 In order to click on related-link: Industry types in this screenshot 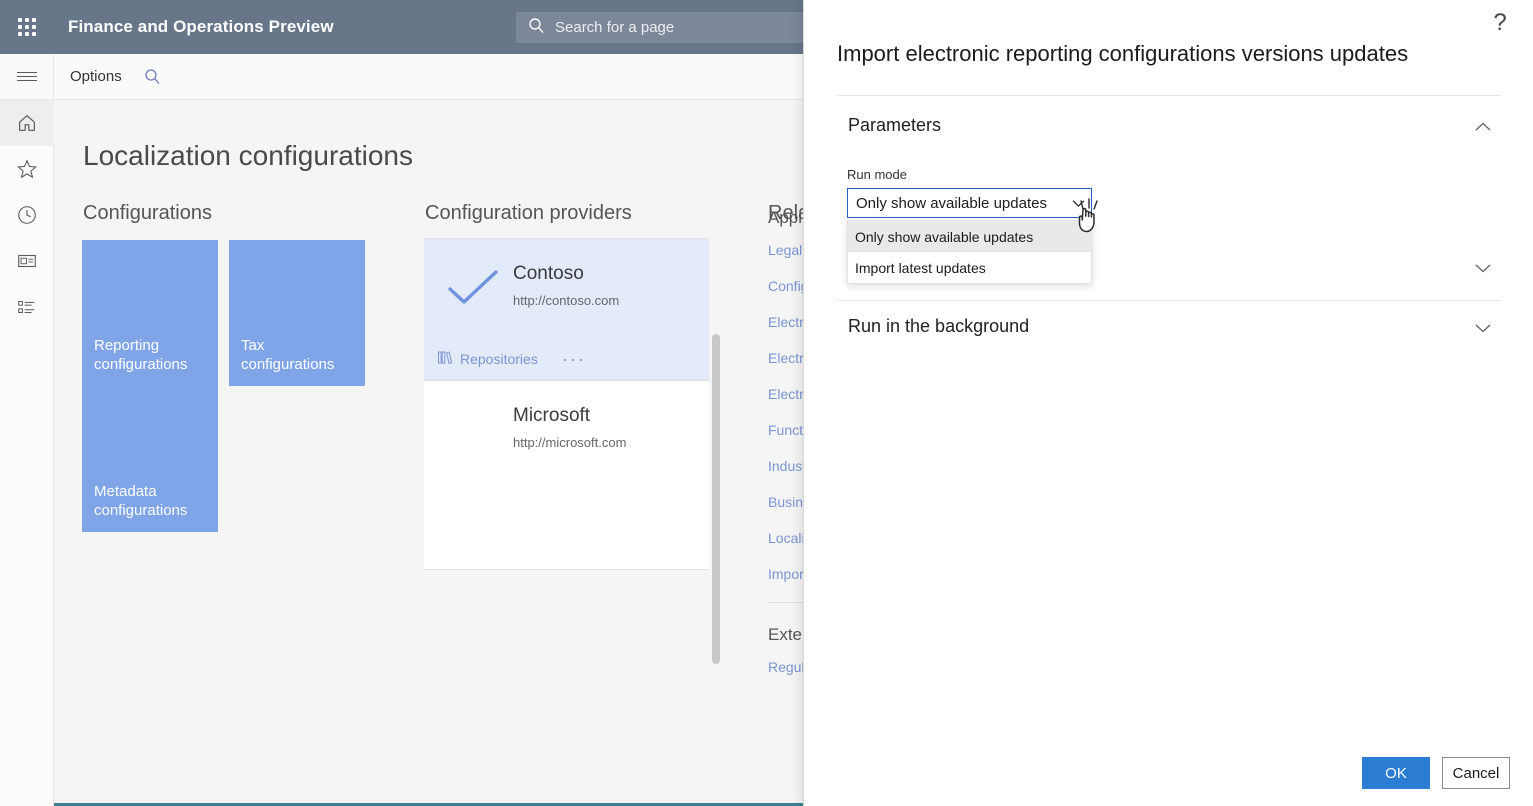, I will do `click(785, 466)`.